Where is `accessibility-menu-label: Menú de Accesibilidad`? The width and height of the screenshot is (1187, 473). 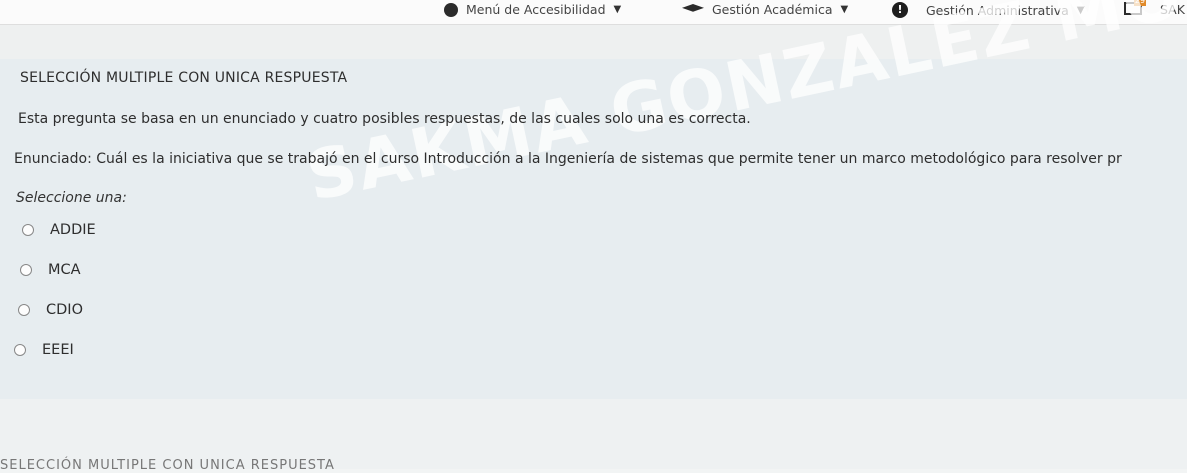
accessibility-menu-label: Menú de Accesibilidad is located at coordinates (536, 9).